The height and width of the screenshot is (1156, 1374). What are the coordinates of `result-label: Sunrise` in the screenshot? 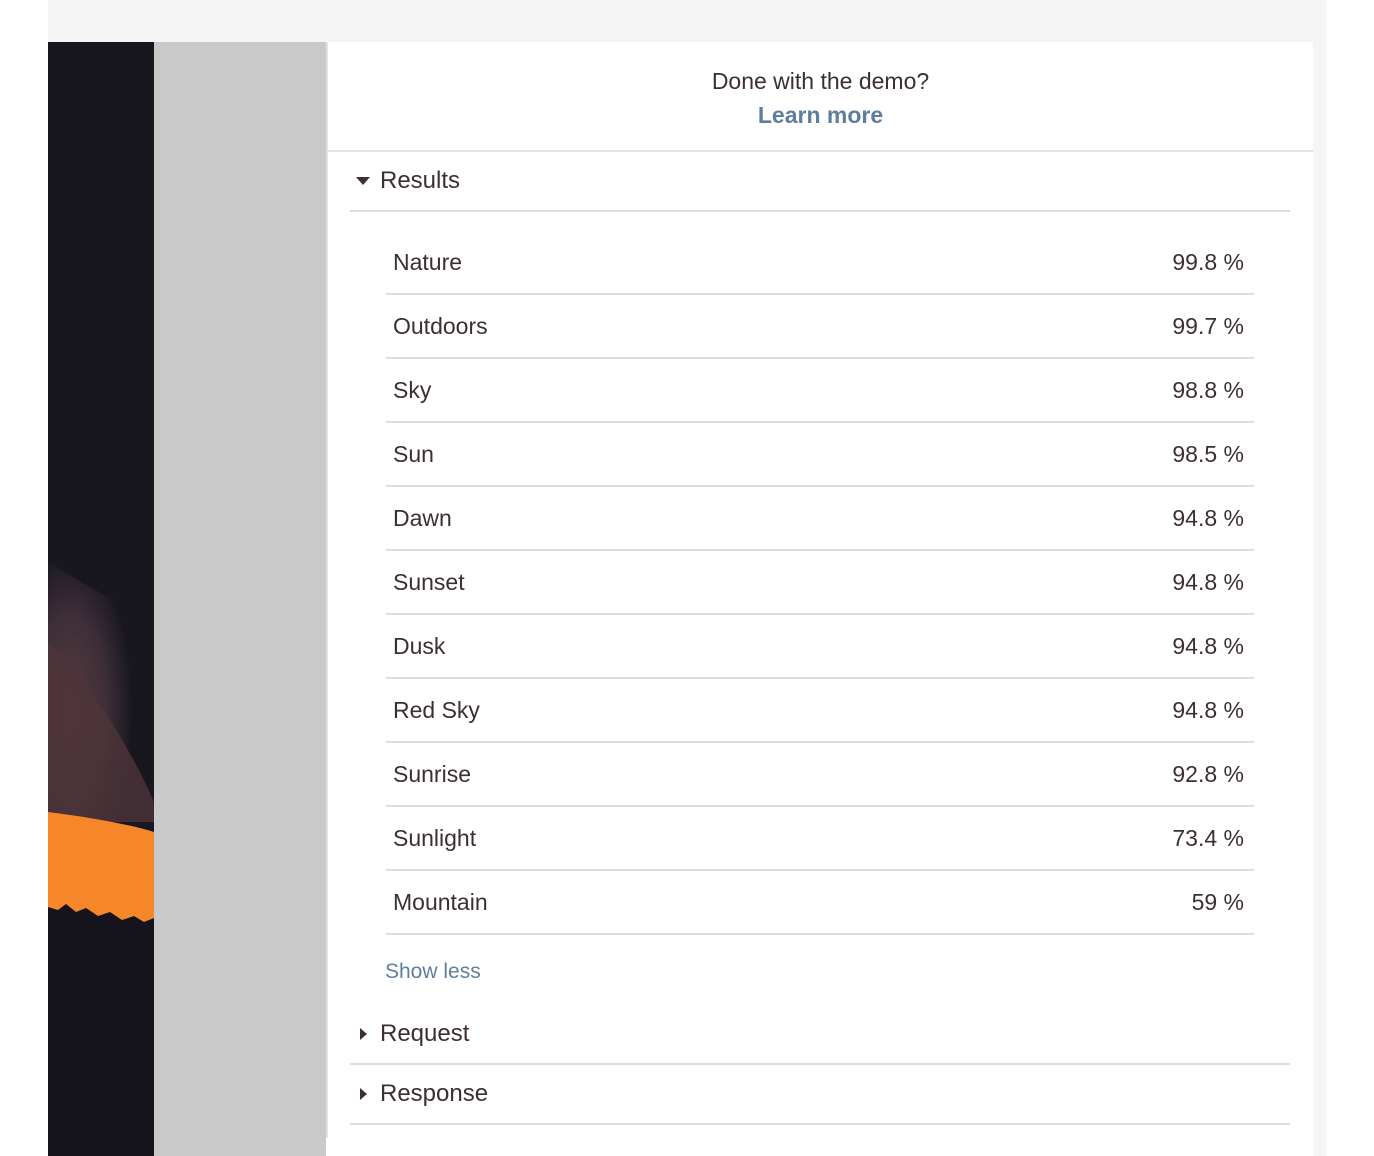 It's located at (432, 773).